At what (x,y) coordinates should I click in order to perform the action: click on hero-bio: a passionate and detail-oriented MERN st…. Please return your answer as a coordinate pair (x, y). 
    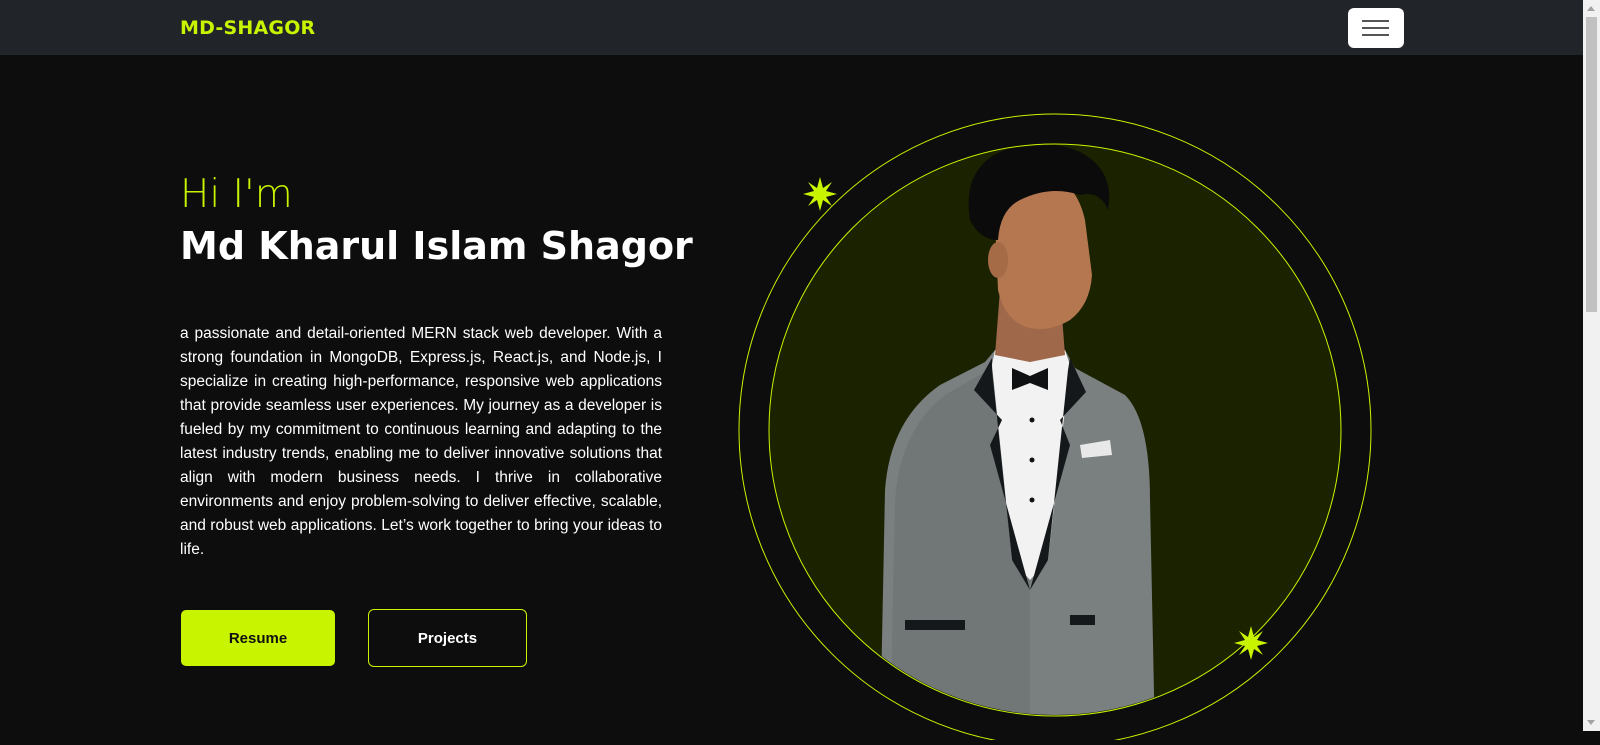
    Looking at the image, I should click on (421, 441).